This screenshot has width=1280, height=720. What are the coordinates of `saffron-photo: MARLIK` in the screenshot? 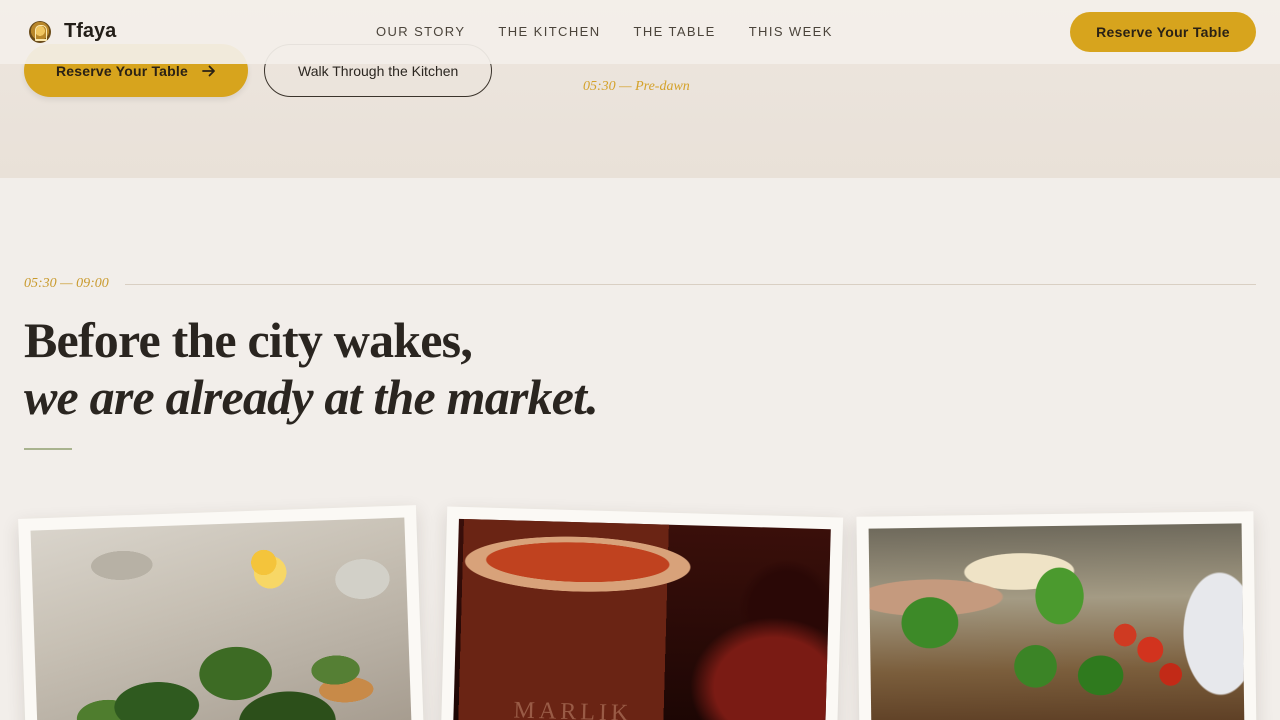 It's located at (642, 619).